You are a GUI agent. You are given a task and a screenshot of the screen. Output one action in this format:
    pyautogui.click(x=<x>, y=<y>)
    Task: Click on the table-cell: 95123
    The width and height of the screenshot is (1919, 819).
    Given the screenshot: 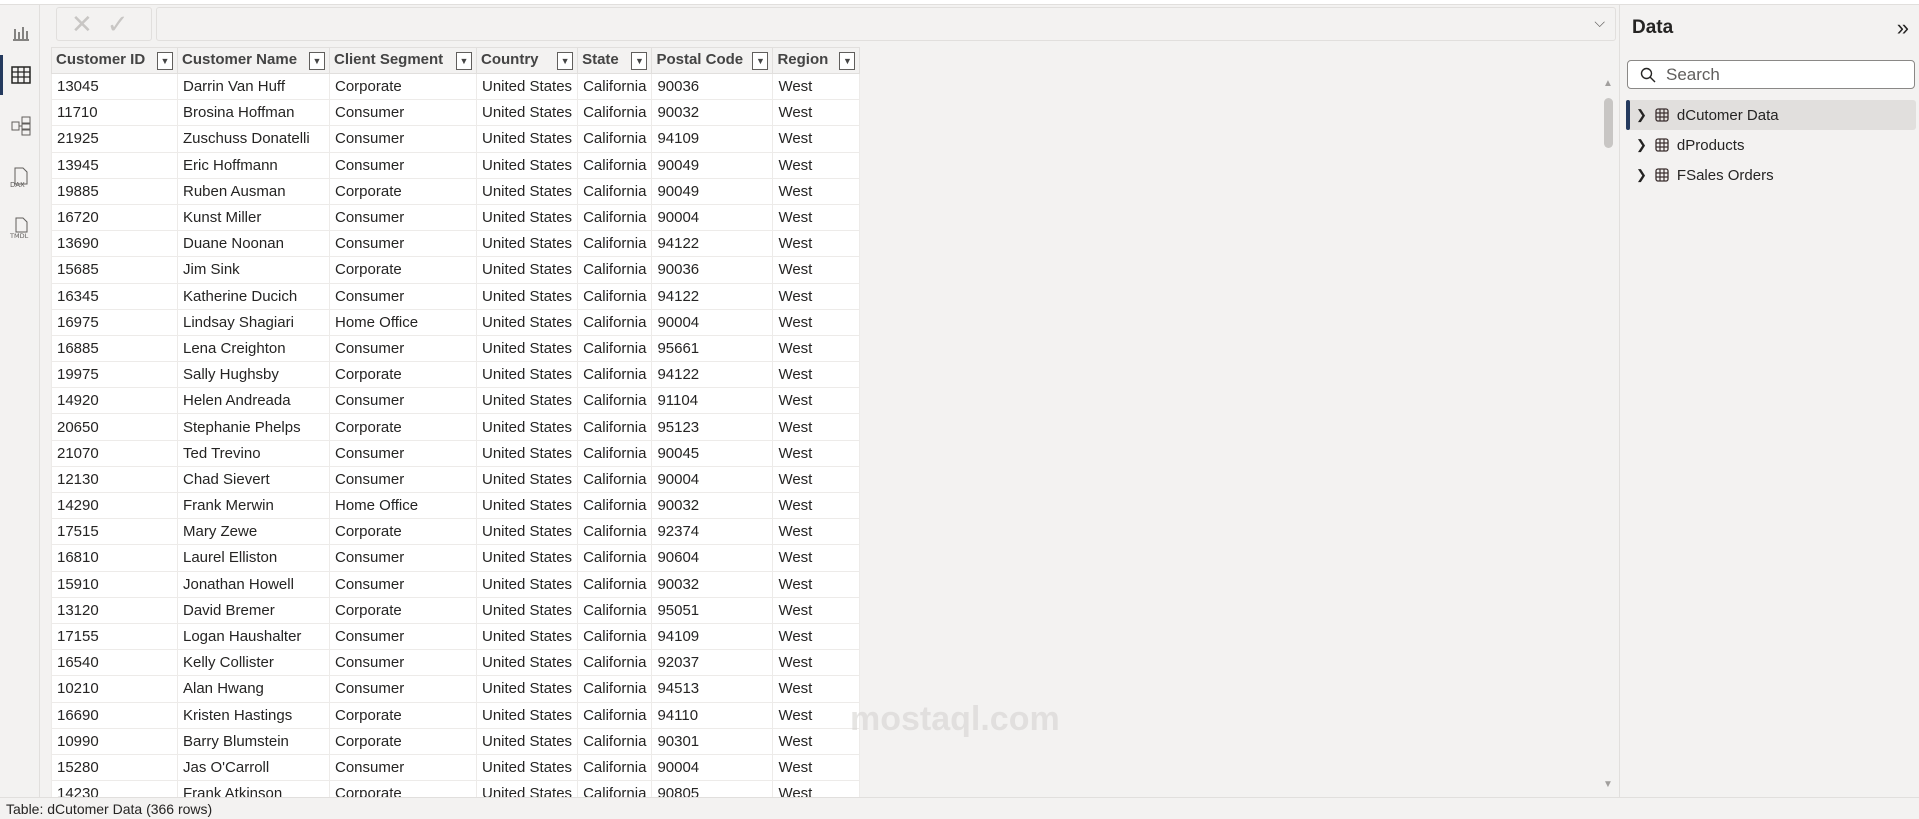 What is the action you would take?
    pyautogui.click(x=712, y=427)
    